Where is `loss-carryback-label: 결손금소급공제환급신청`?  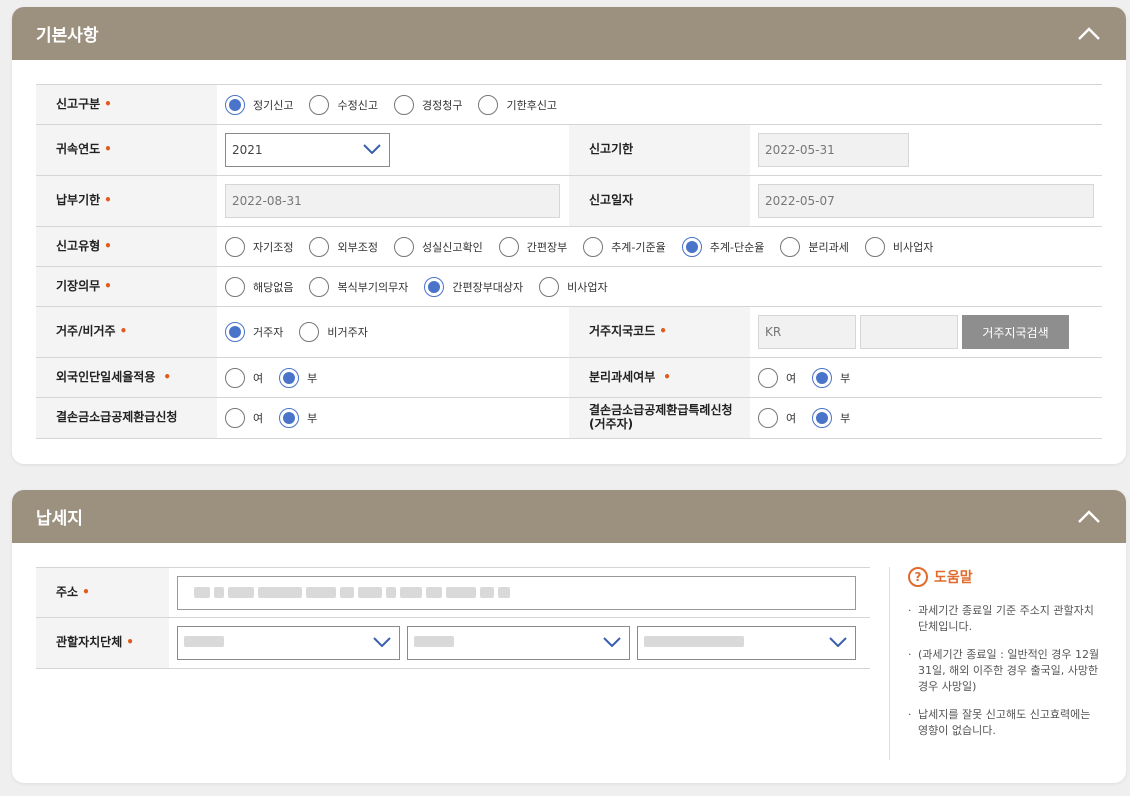
loss-carryback-label: 결손금소급공제환급신청 is located at coordinates (126, 418).